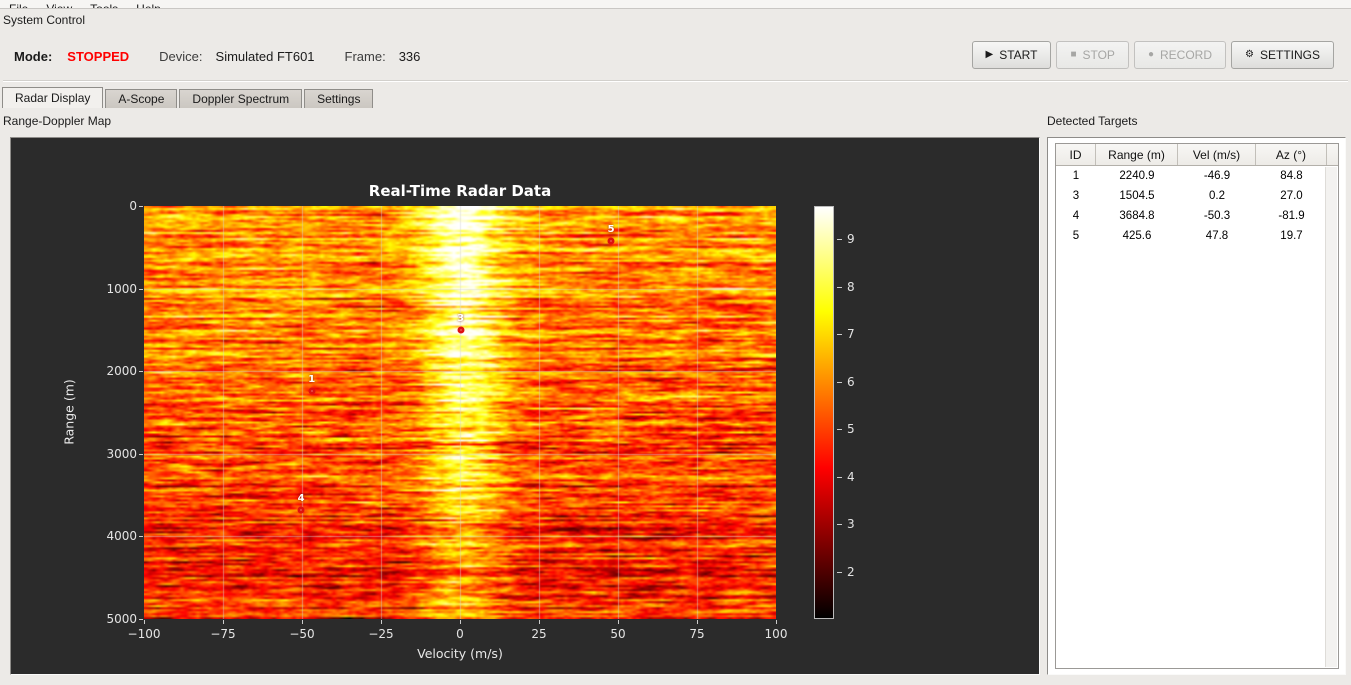 The width and height of the screenshot is (1351, 685). What do you see at coordinates (618, 634) in the screenshot?
I see `x-tick-label: 50` at bounding box center [618, 634].